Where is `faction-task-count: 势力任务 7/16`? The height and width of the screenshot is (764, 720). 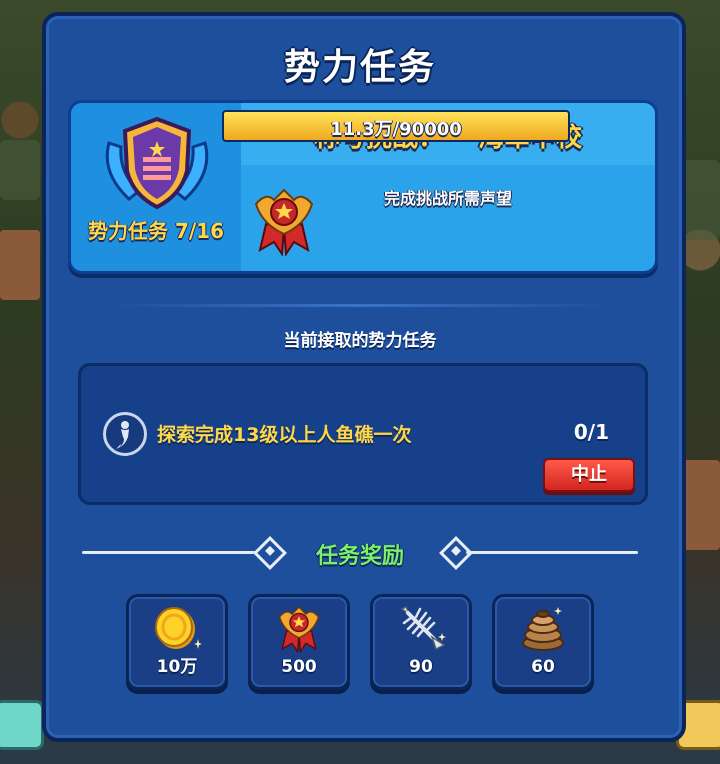
faction-task-count: 势力任务 7/16 is located at coordinates (155, 231).